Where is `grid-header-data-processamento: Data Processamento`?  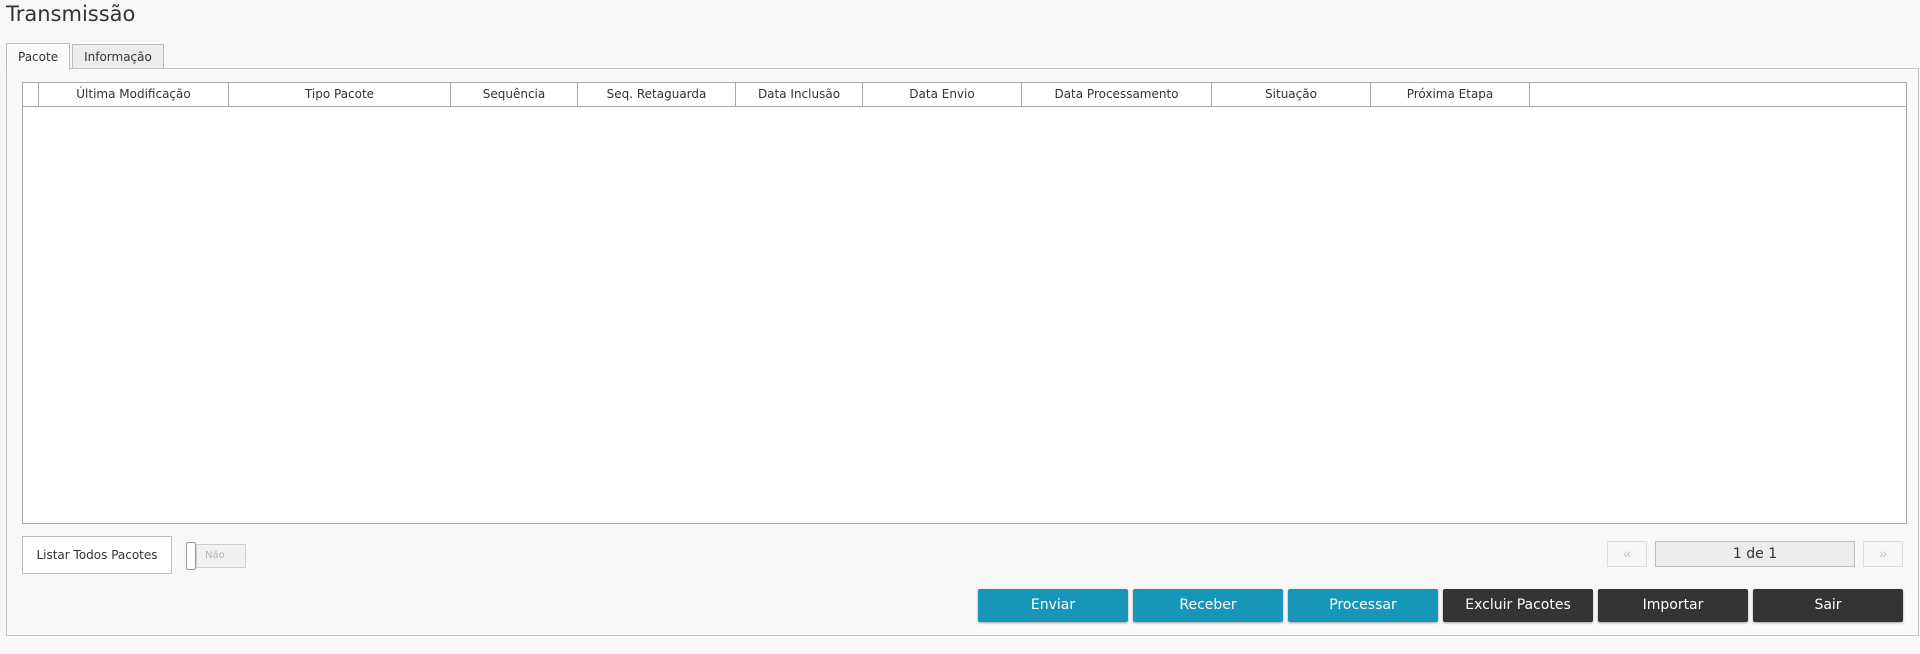 grid-header-data-processamento: Data Processamento is located at coordinates (1117, 94).